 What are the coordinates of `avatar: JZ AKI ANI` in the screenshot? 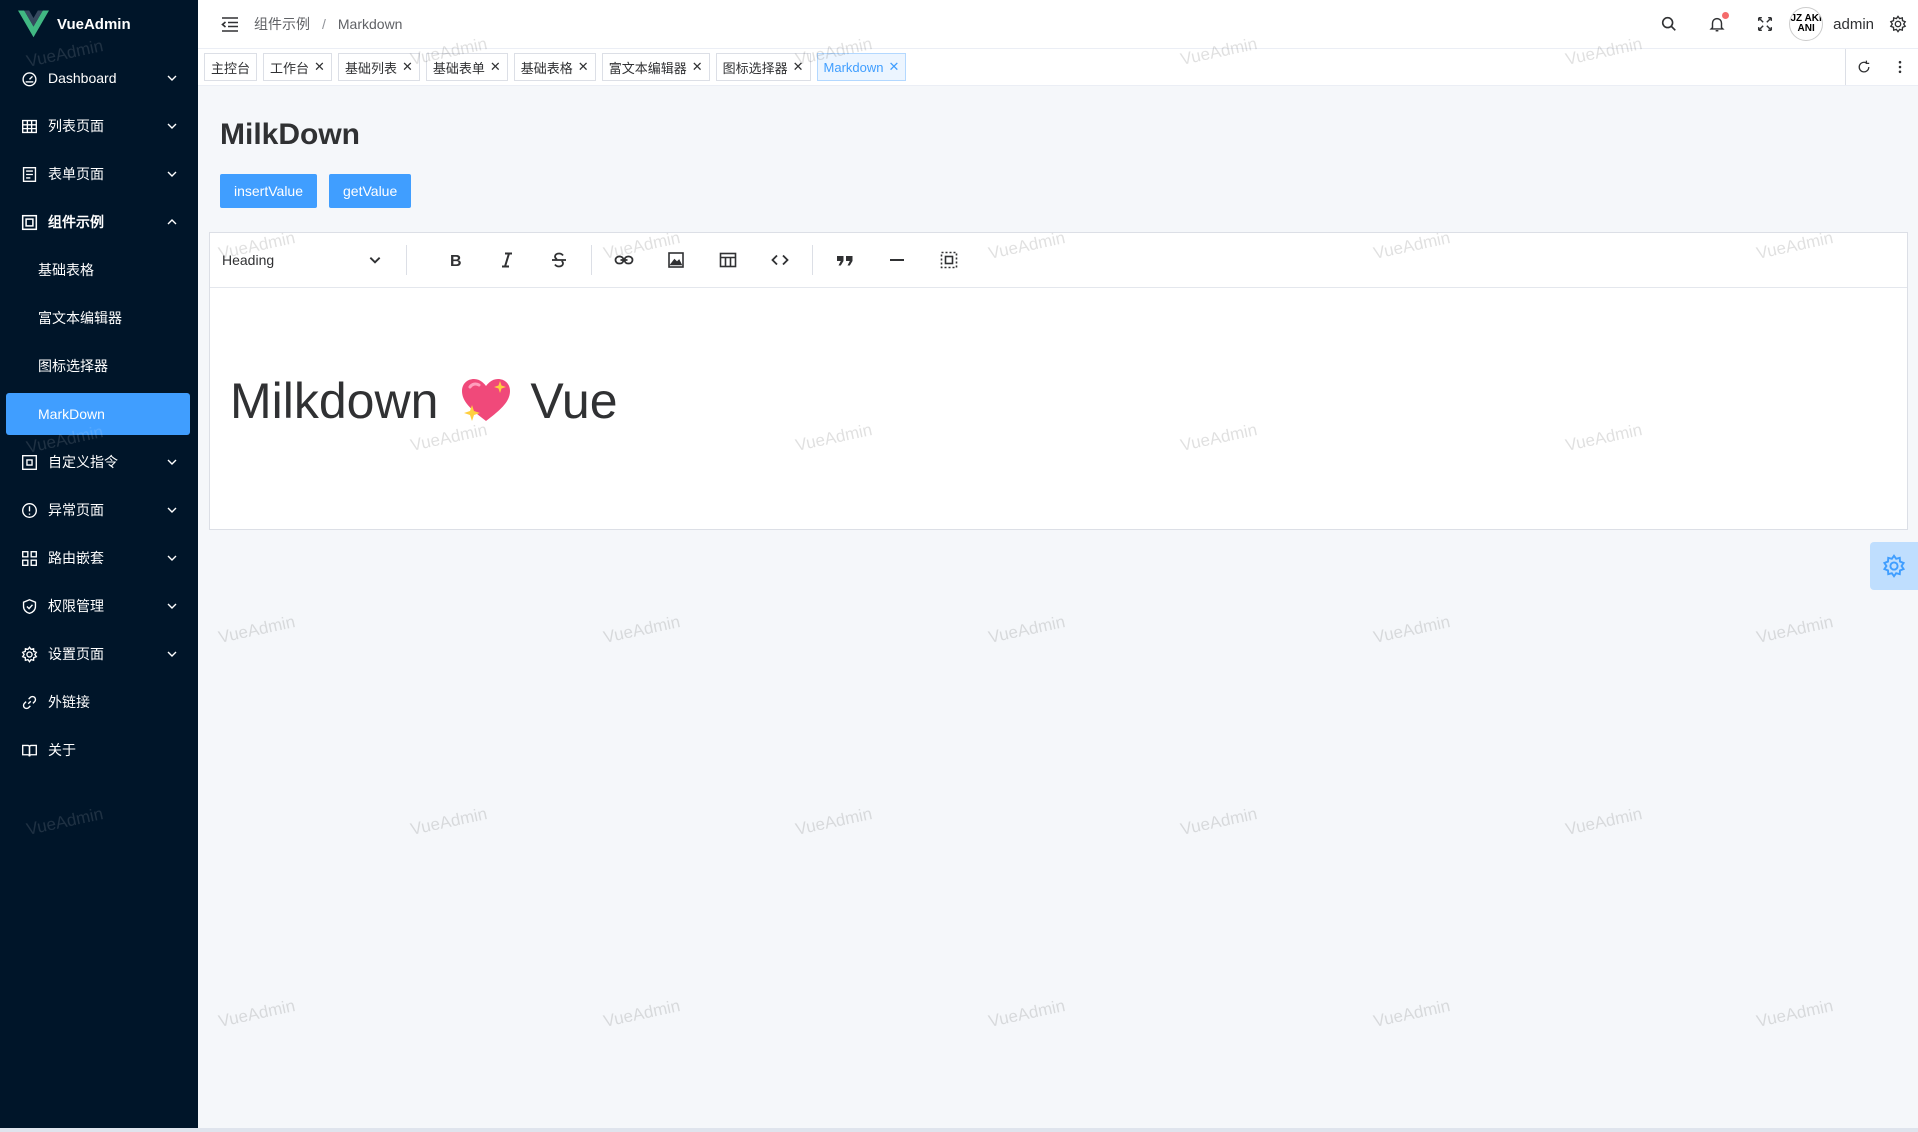 It's located at (1806, 24).